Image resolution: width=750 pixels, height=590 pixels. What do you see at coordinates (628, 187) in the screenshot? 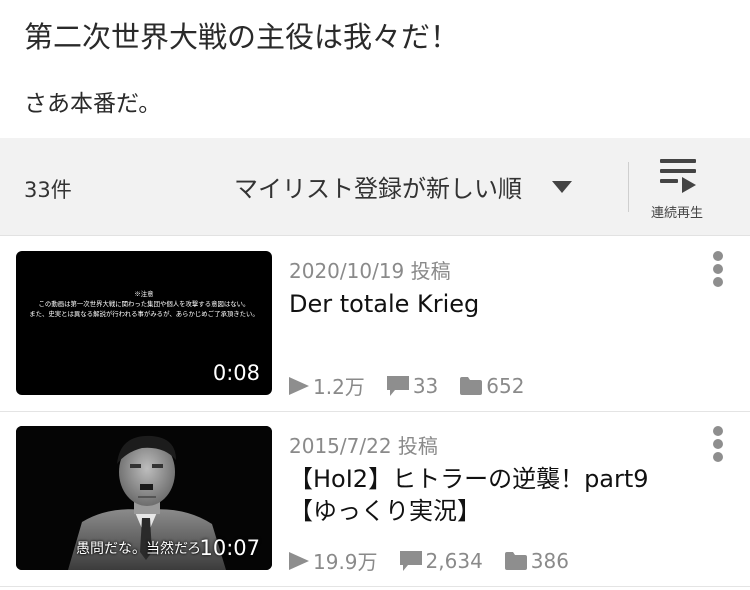
I see `toolbar-divider` at bounding box center [628, 187].